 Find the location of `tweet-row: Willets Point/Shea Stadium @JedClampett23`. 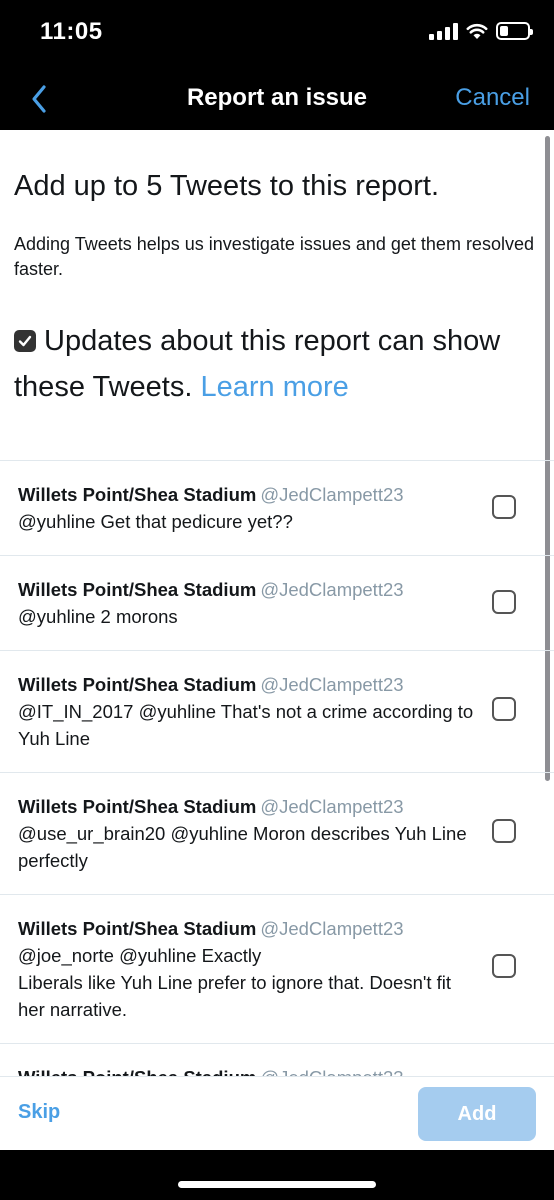

tweet-row: Willets Point/Shea Stadium @JedClampett23 is located at coordinates (277, 1060).